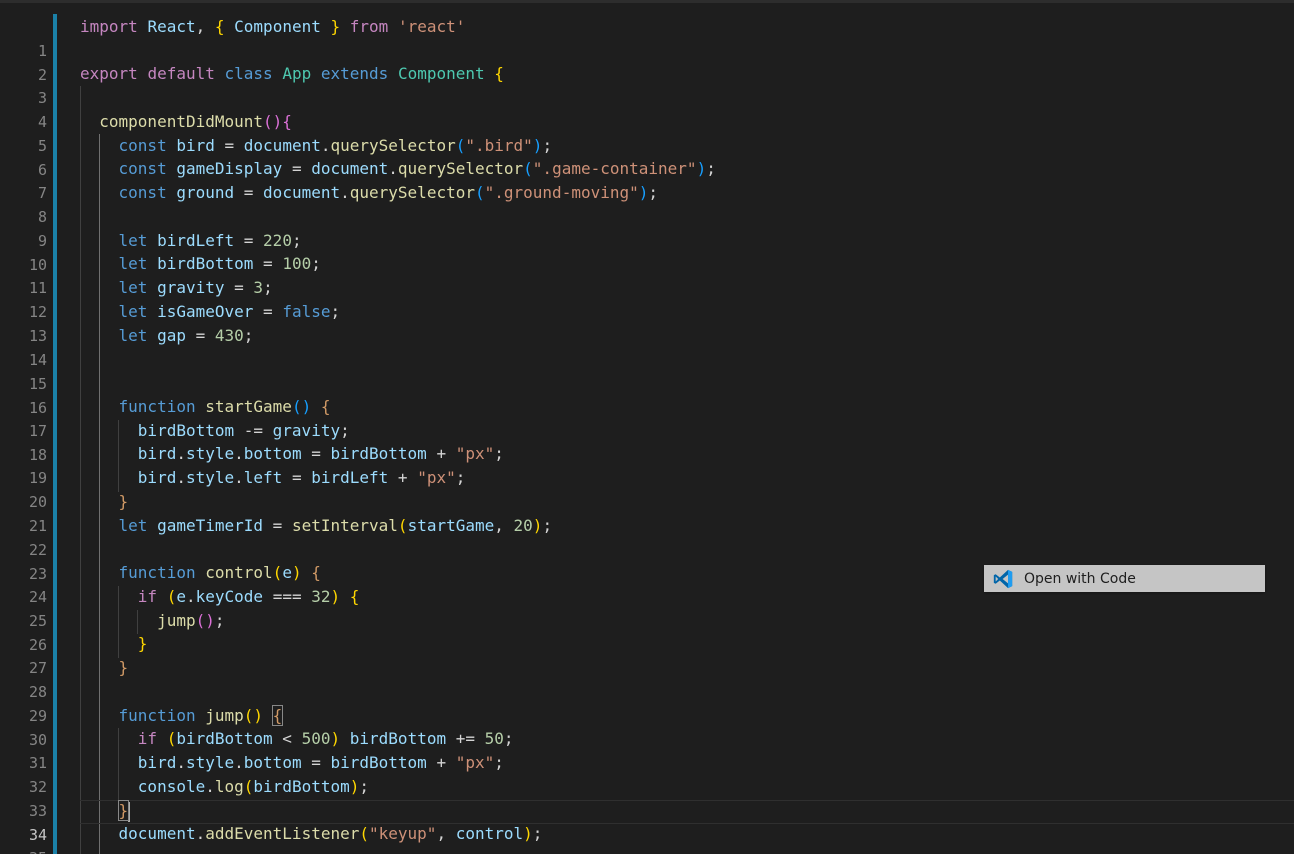 The height and width of the screenshot is (854, 1294). Describe the element at coordinates (647, 1) in the screenshot. I see `editor-top-border` at that location.